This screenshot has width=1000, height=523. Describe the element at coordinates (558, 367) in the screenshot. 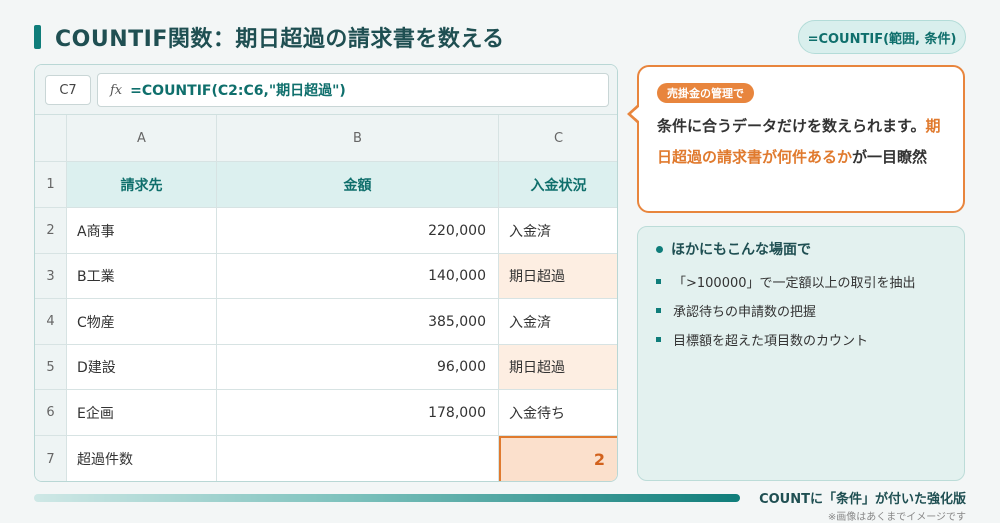

I see `cell-c5: 期日超過` at that location.